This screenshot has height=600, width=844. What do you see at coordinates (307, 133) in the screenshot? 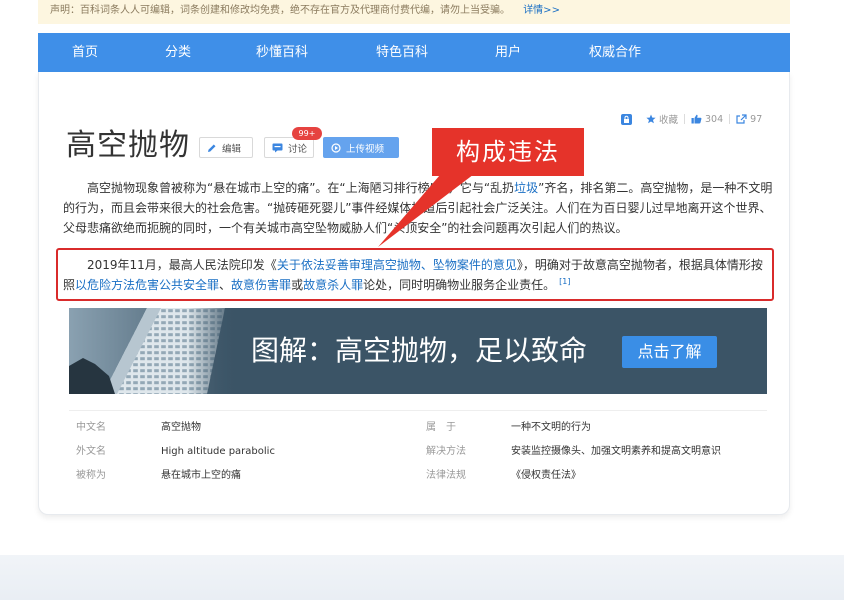
I see `discuss-count-badge: 99+` at bounding box center [307, 133].